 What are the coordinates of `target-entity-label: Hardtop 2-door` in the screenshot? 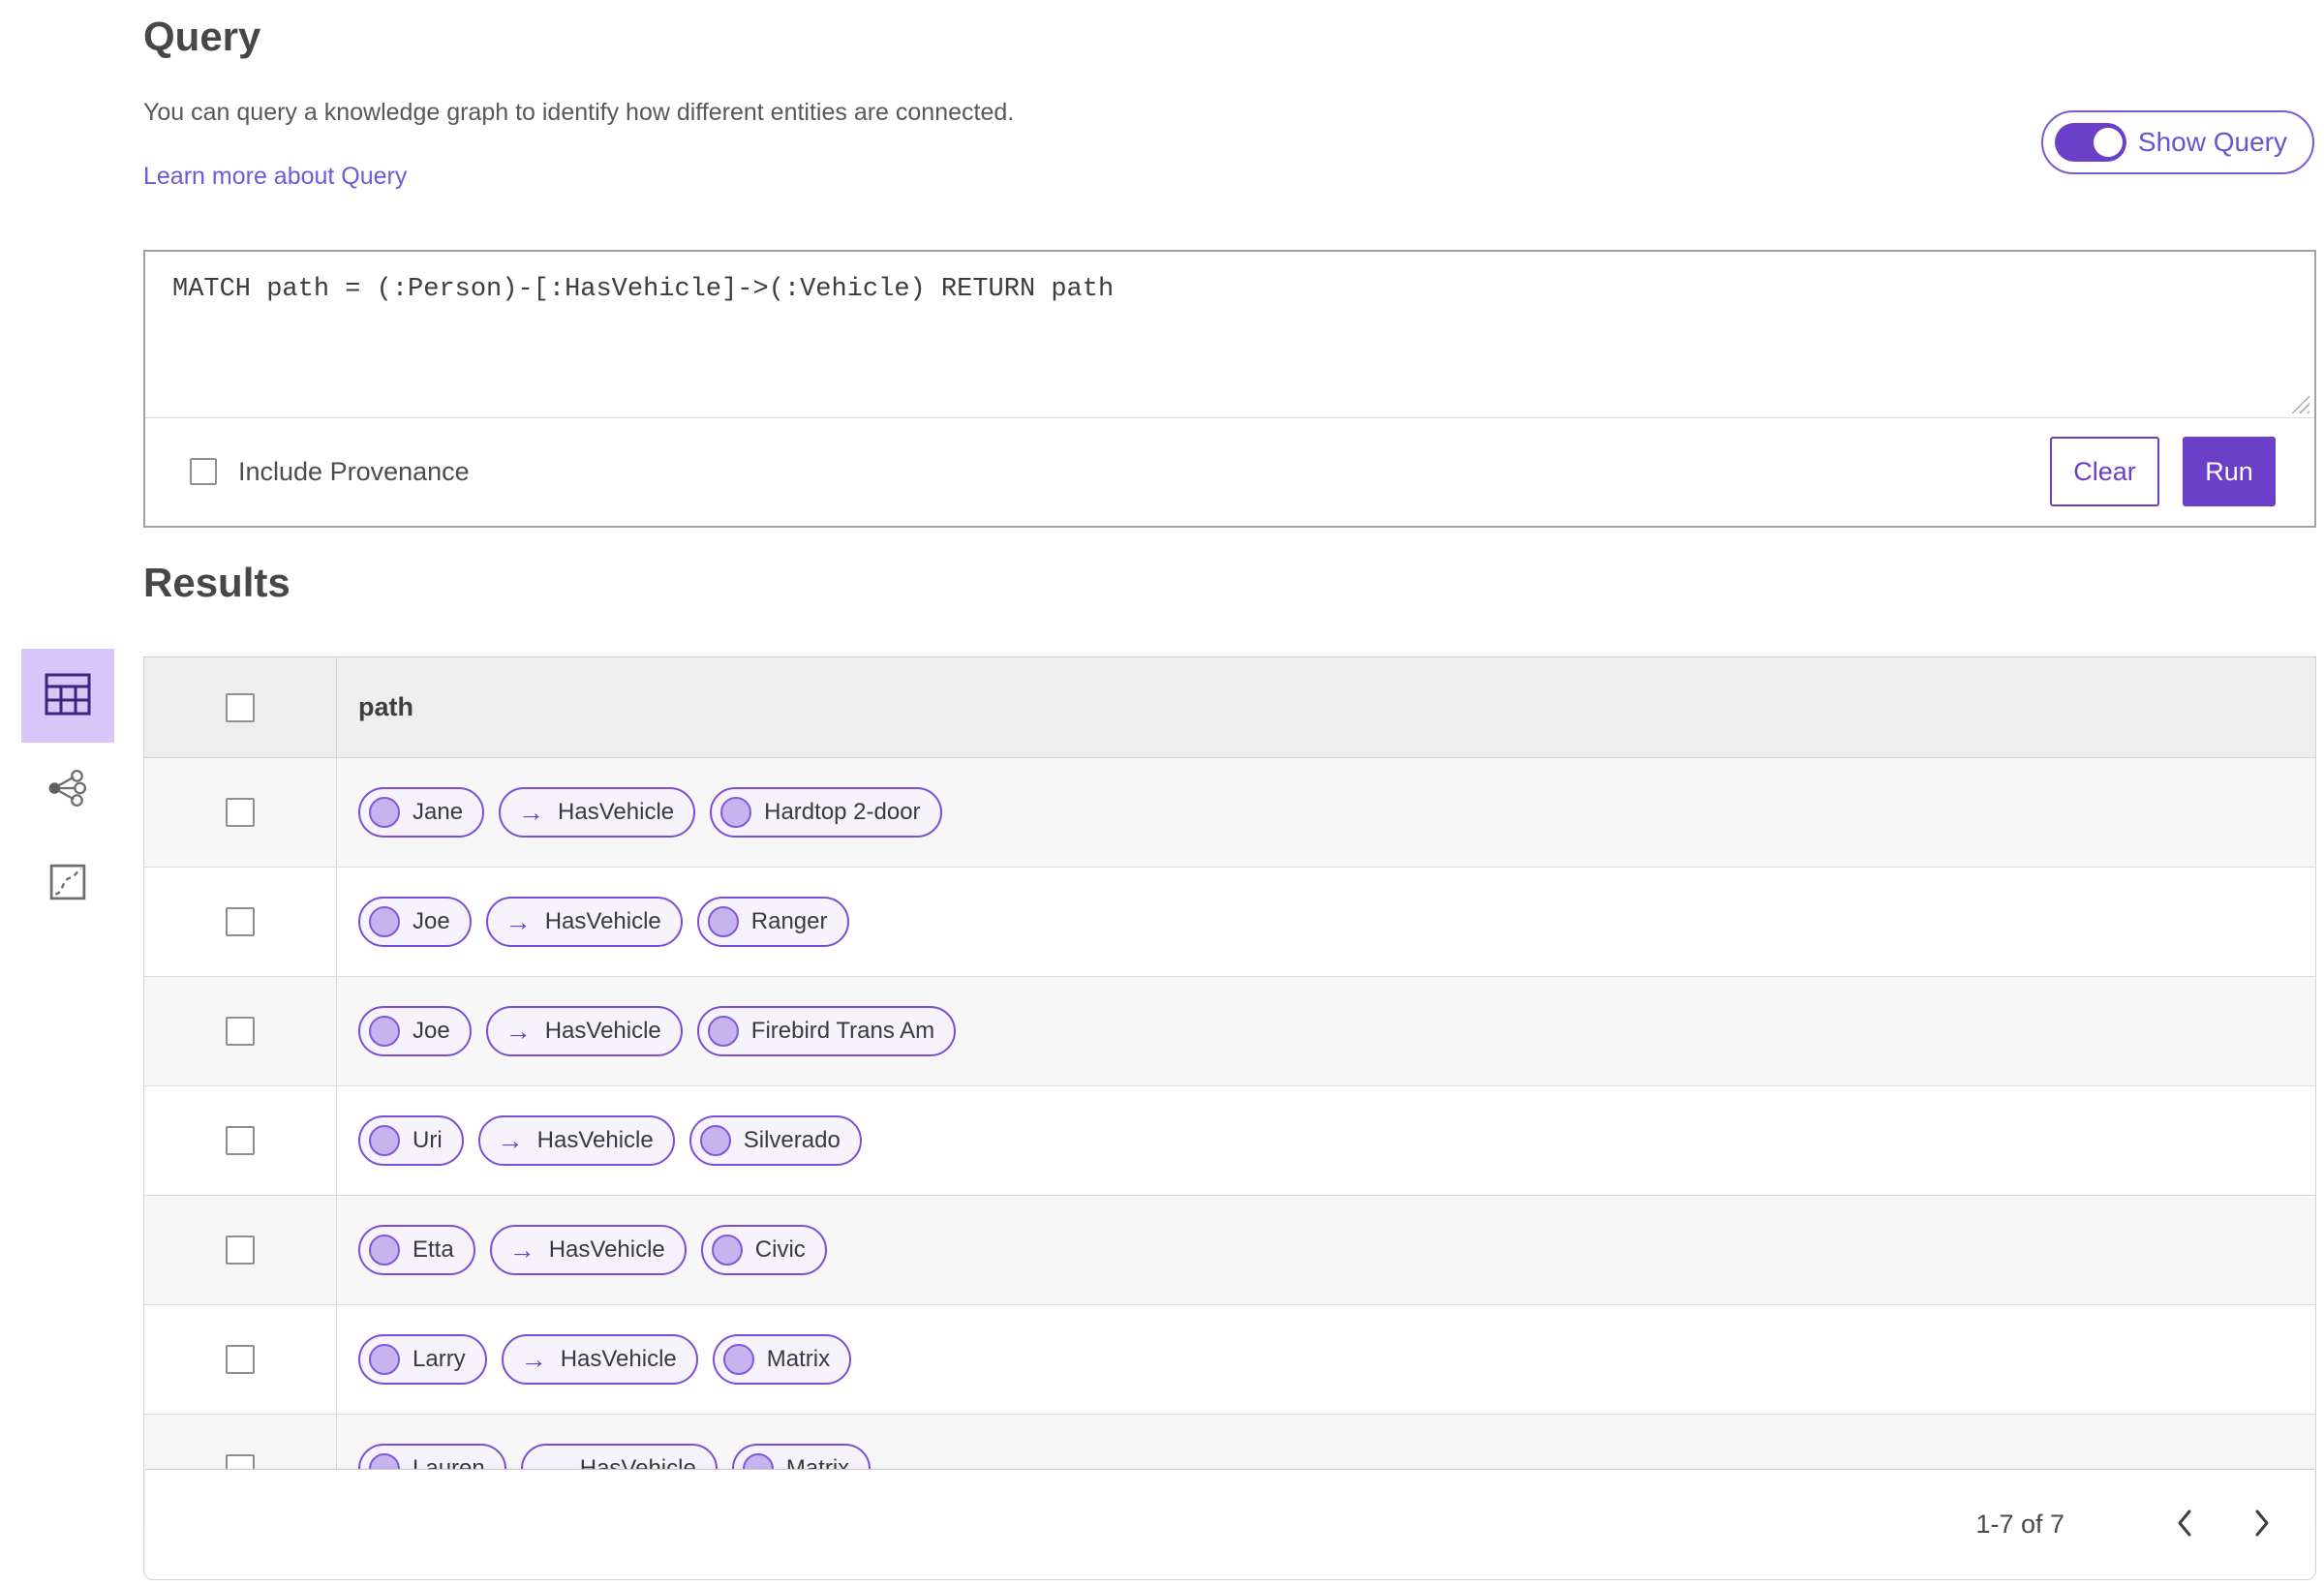 It's located at (843, 812).